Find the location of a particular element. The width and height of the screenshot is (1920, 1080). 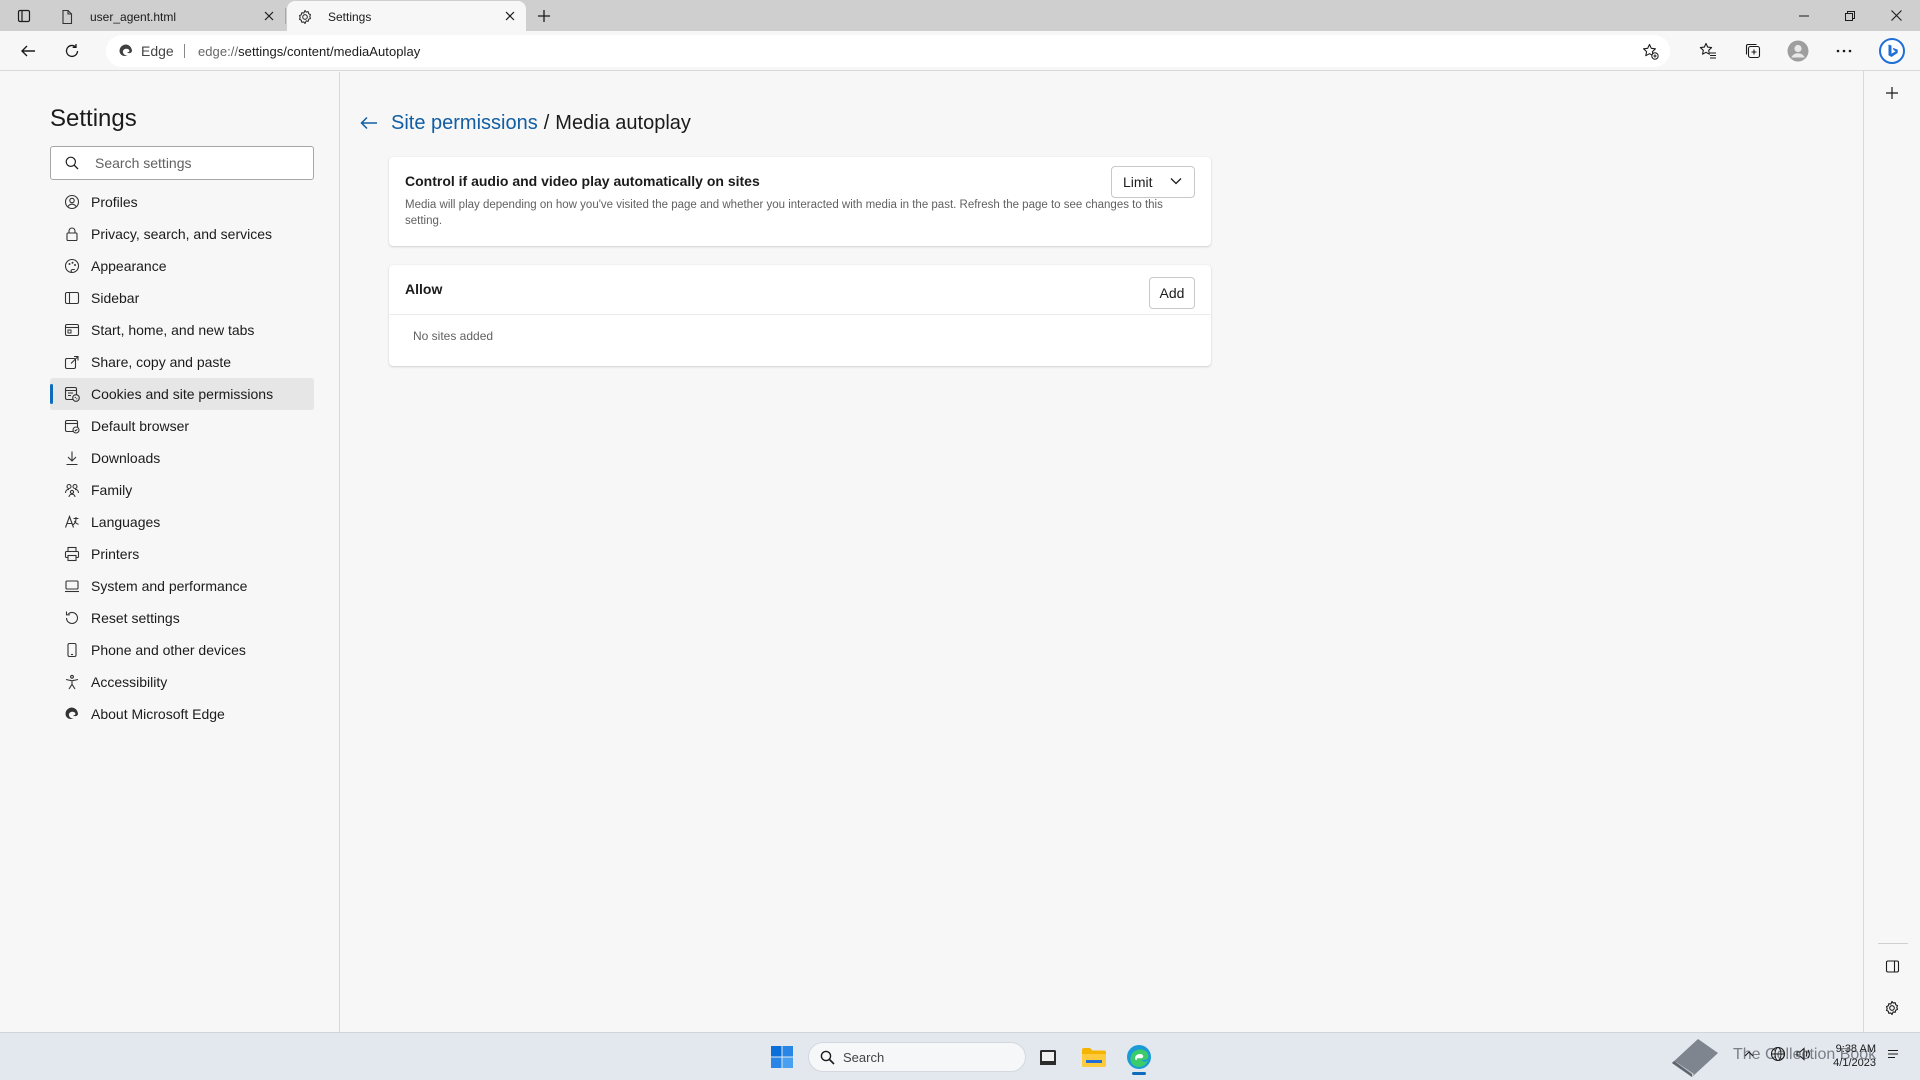

collections-button is located at coordinates (1753, 51).